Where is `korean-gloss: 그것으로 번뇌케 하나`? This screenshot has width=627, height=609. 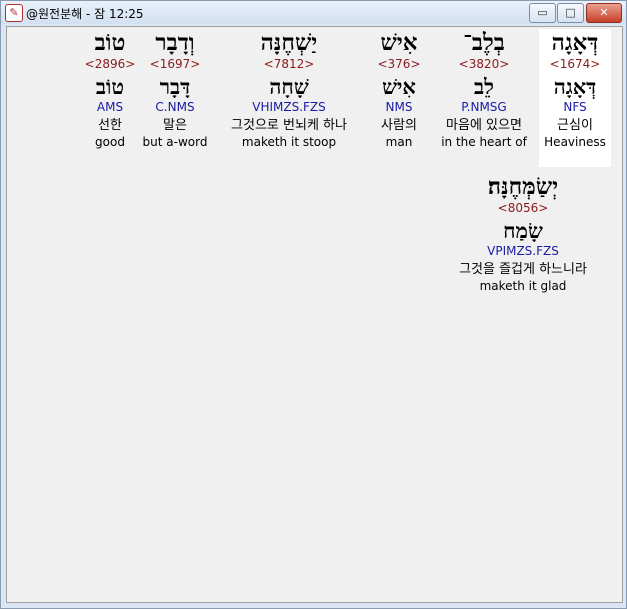
korean-gloss: 그것으로 번뇌케 하나 is located at coordinates (289, 125).